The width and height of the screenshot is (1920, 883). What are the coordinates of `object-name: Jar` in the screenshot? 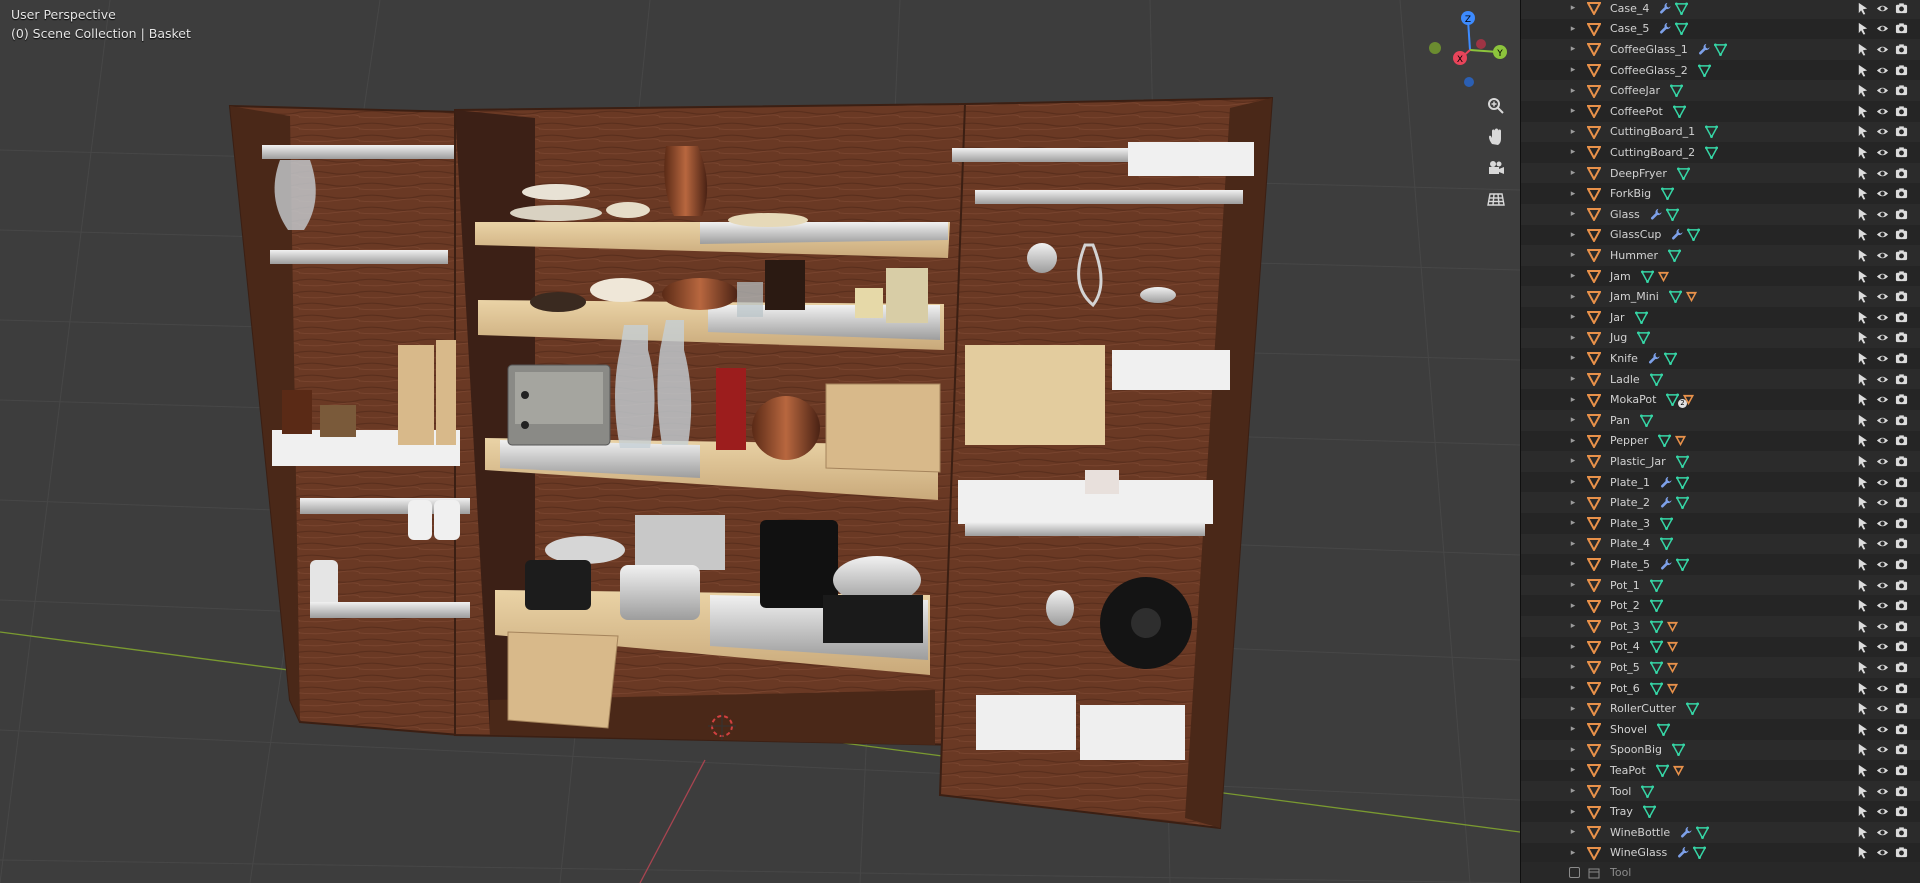 It's located at (1617, 317).